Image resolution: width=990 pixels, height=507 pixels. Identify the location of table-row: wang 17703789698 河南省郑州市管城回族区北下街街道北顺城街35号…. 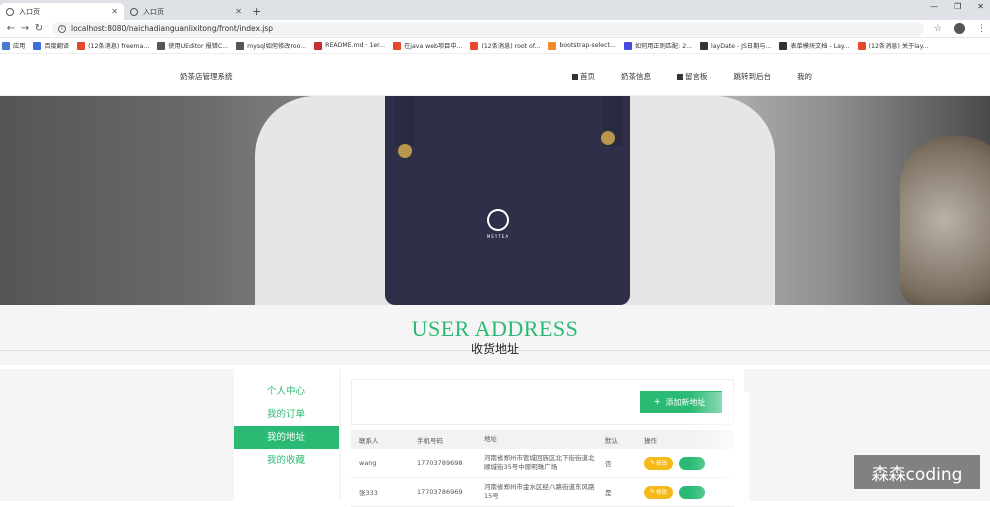
(542, 463).